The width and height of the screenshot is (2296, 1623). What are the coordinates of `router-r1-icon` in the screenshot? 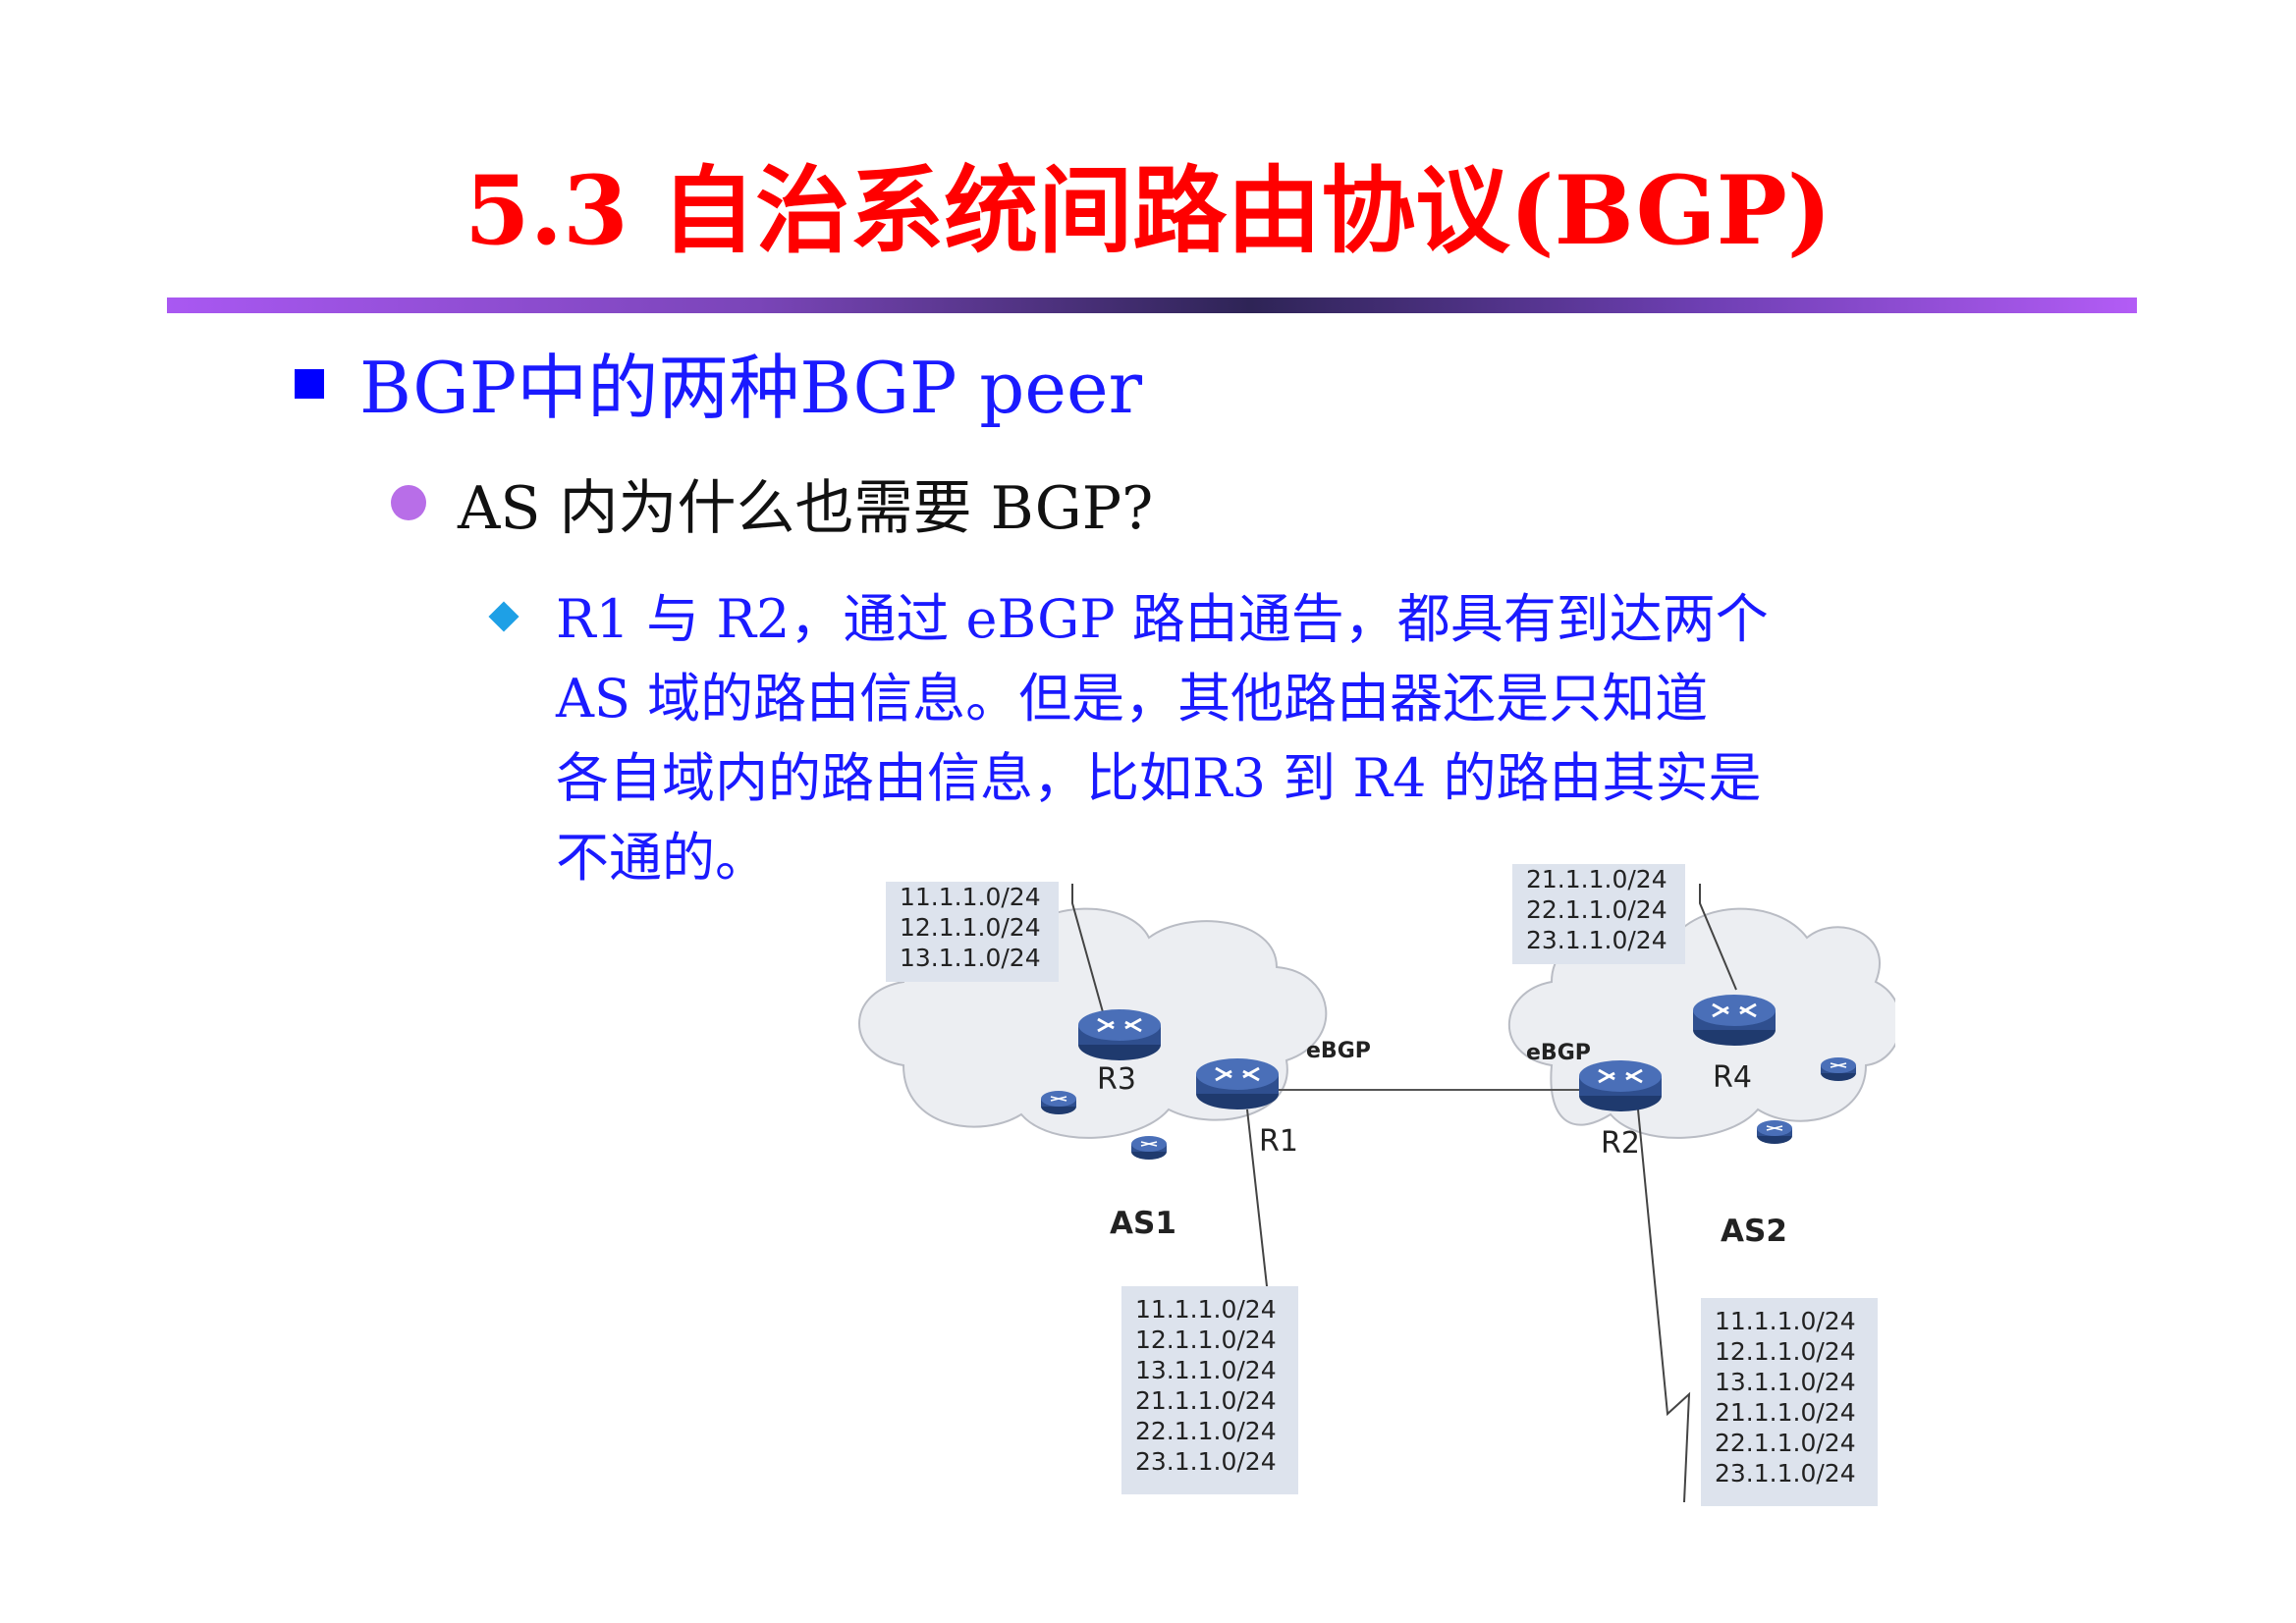 It's located at (1237, 1083).